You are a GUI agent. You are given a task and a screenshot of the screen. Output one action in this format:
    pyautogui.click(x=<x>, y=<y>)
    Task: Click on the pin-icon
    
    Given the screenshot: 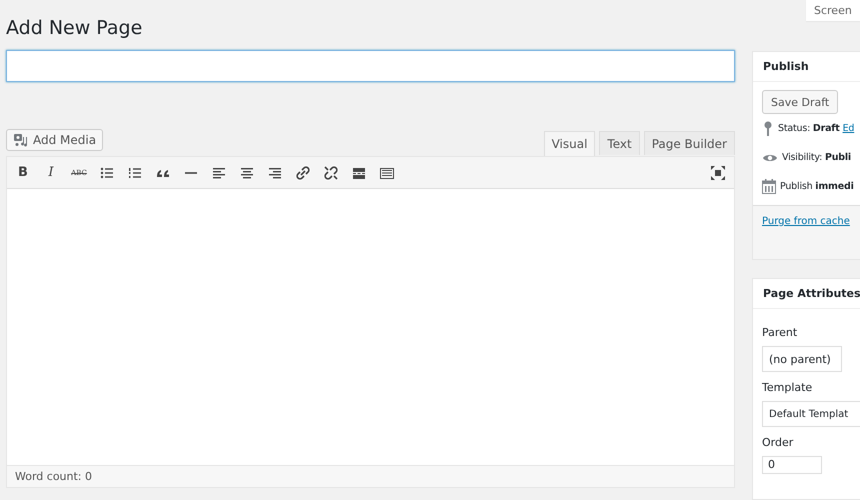 What is the action you would take?
    pyautogui.click(x=768, y=128)
    